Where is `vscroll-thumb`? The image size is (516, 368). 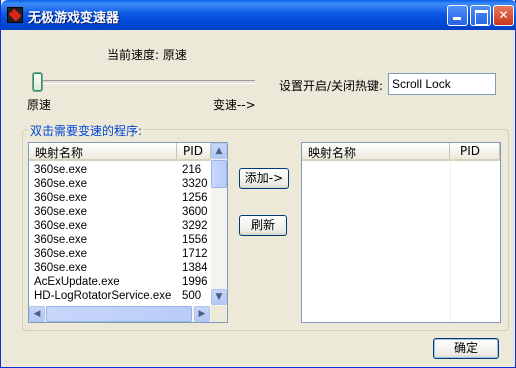 vscroll-thumb is located at coordinates (219, 174).